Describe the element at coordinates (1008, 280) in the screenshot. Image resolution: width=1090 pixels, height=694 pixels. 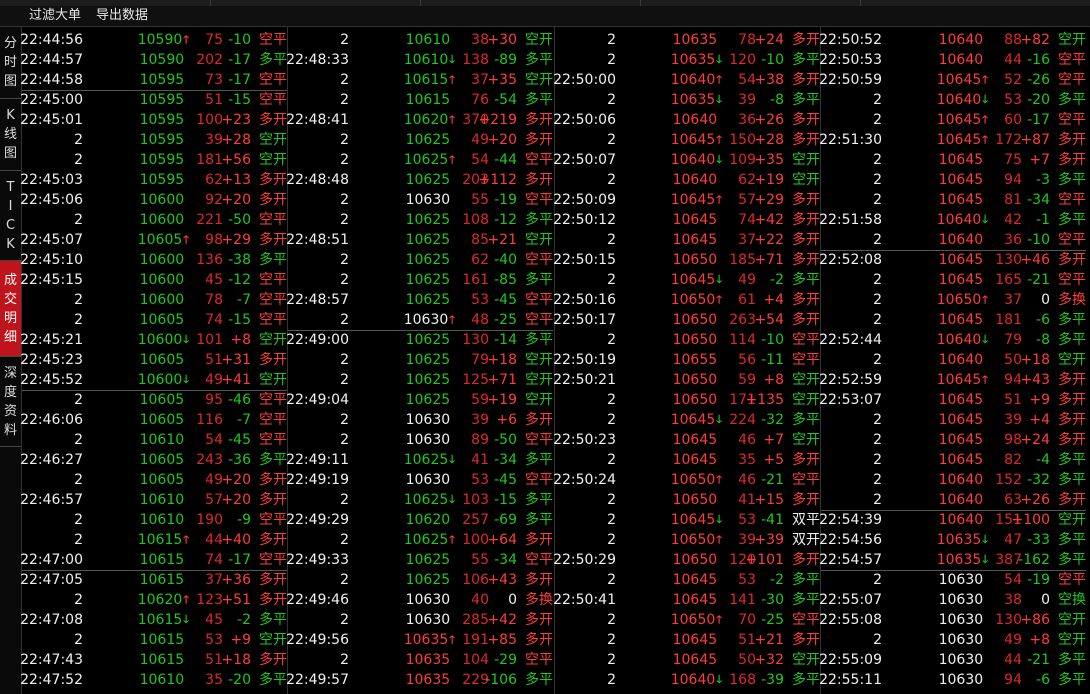
I see `trade-volume: 165` at that location.